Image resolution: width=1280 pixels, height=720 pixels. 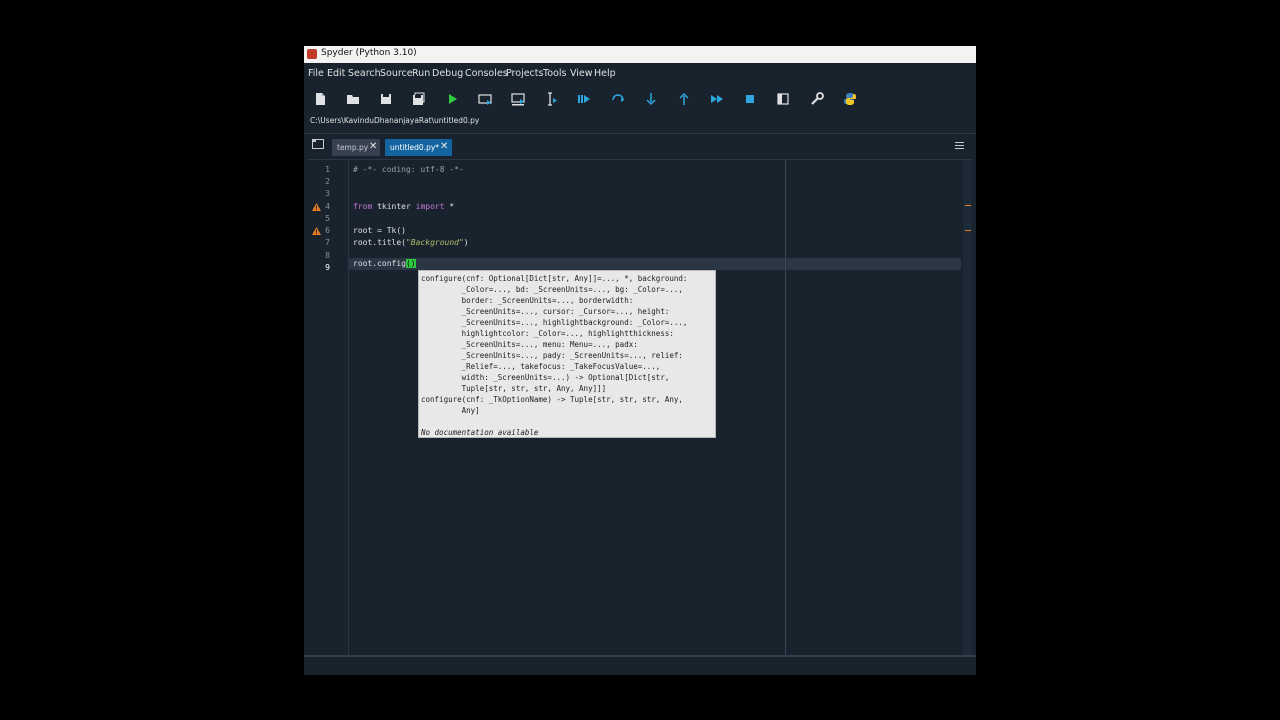 I want to click on import-target: *, so click(x=449, y=206).